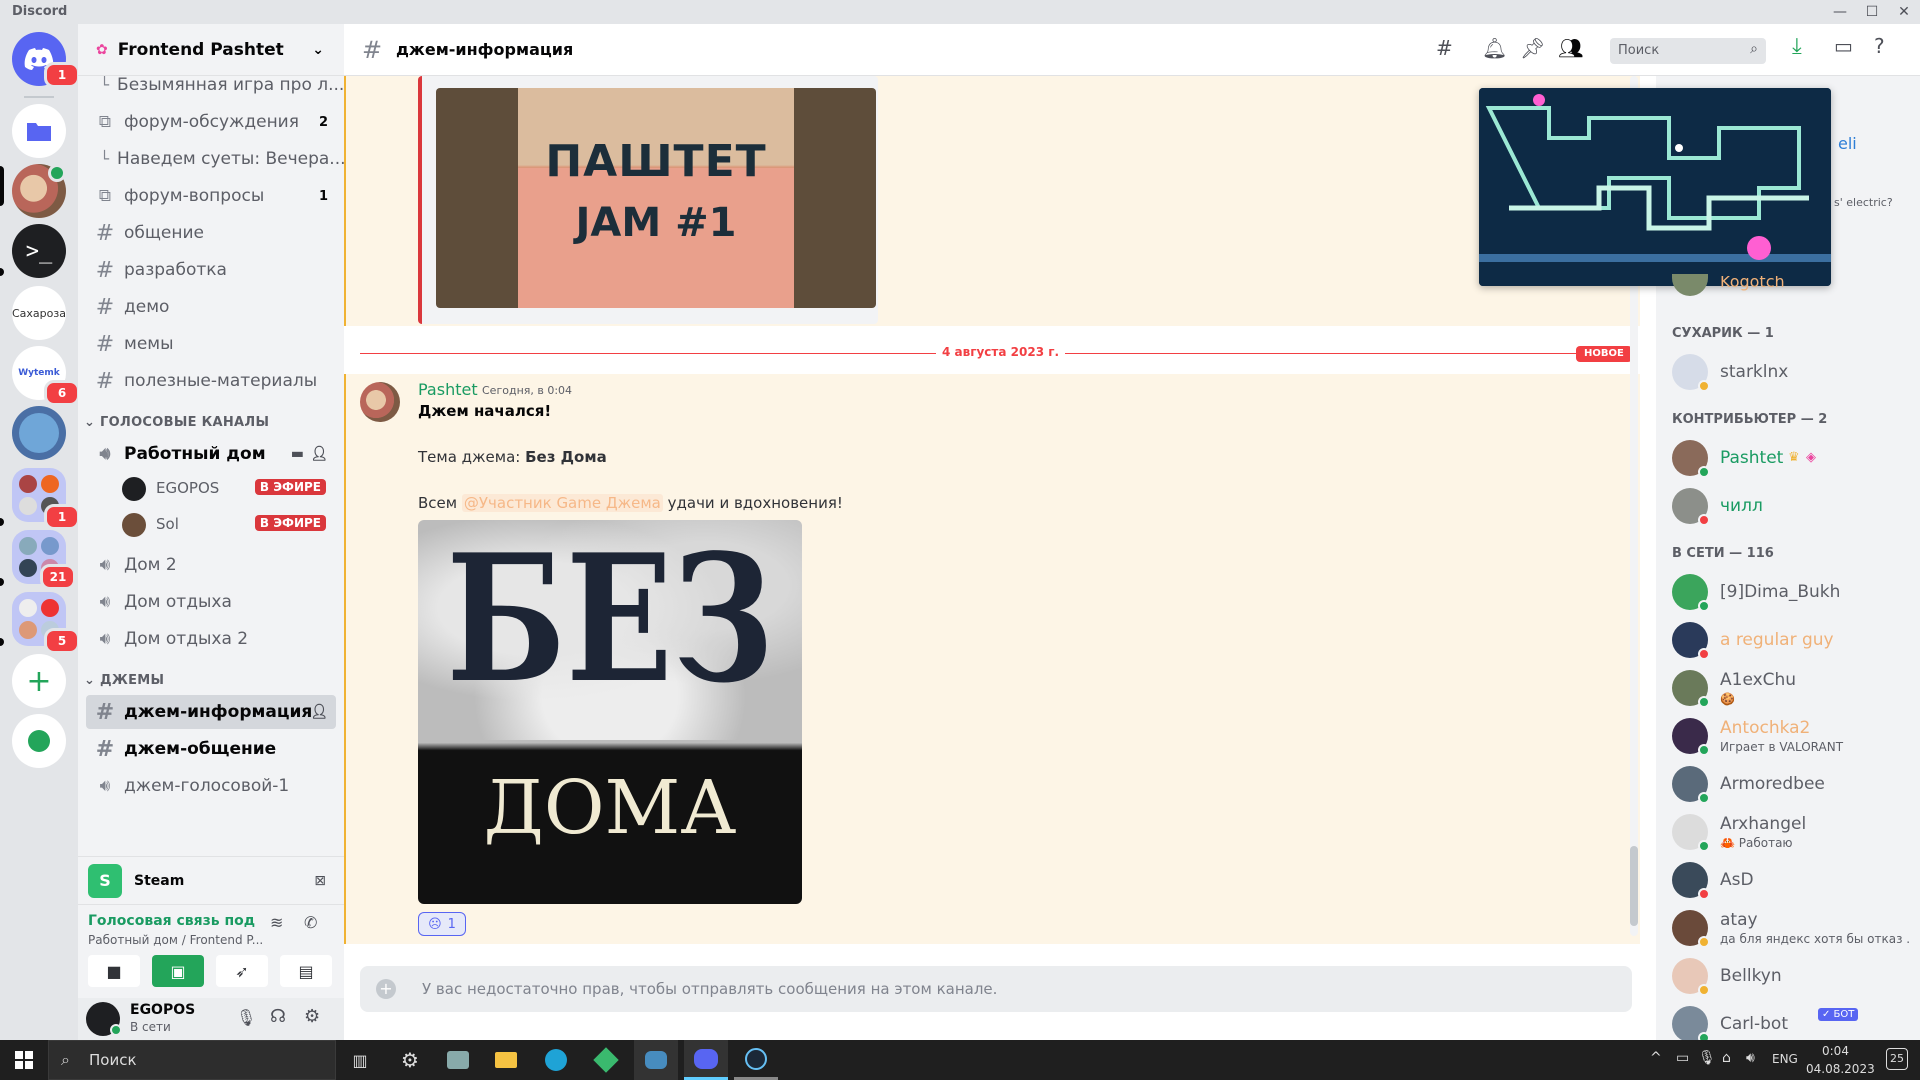 The width and height of the screenshot is (1920, 1080). Describe the element at coordinates (276, 922) in the screenshot. I see `noise-suppression-icon: ≋` at that location.